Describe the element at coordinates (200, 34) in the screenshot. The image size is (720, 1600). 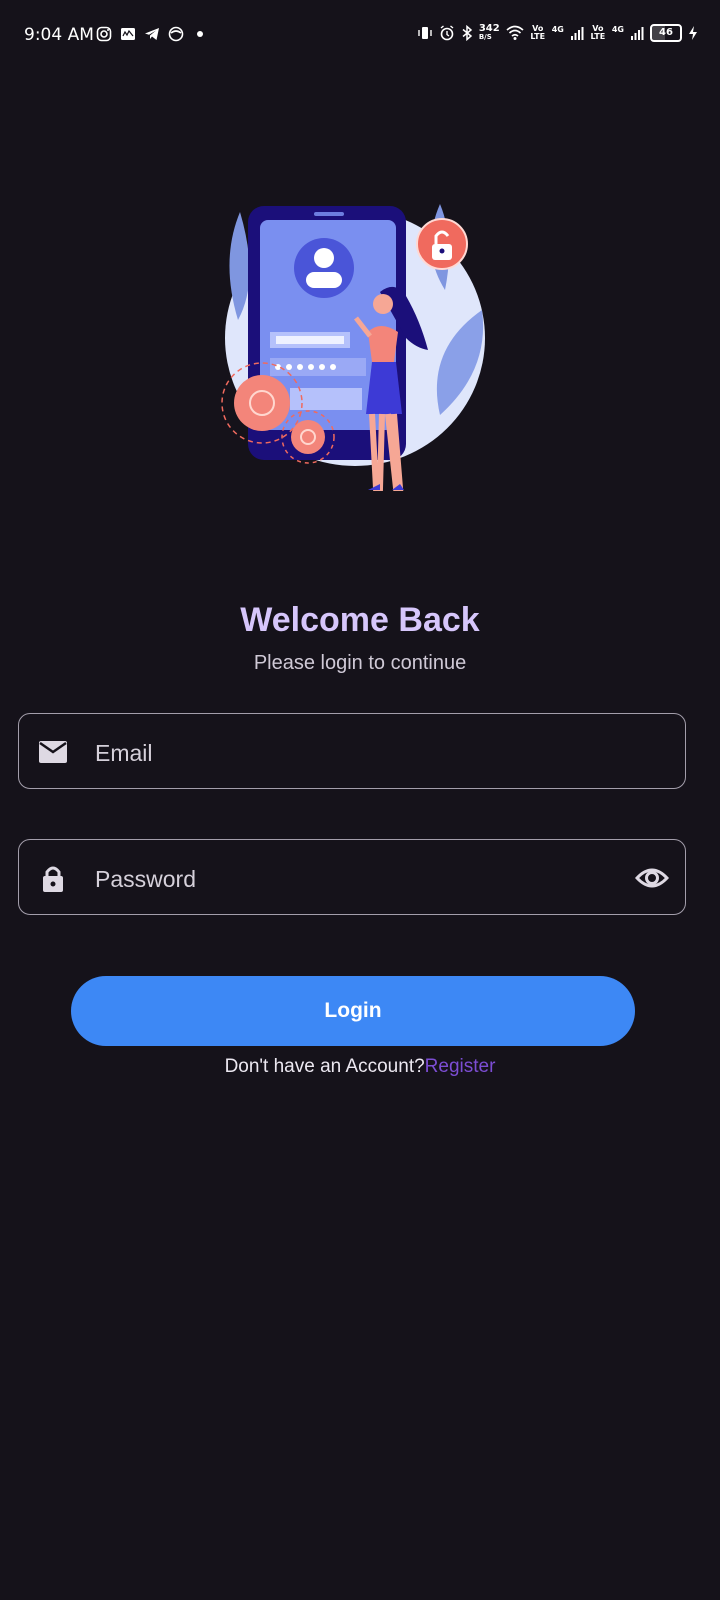
I see `more-notifications-dot-icon` at that location.